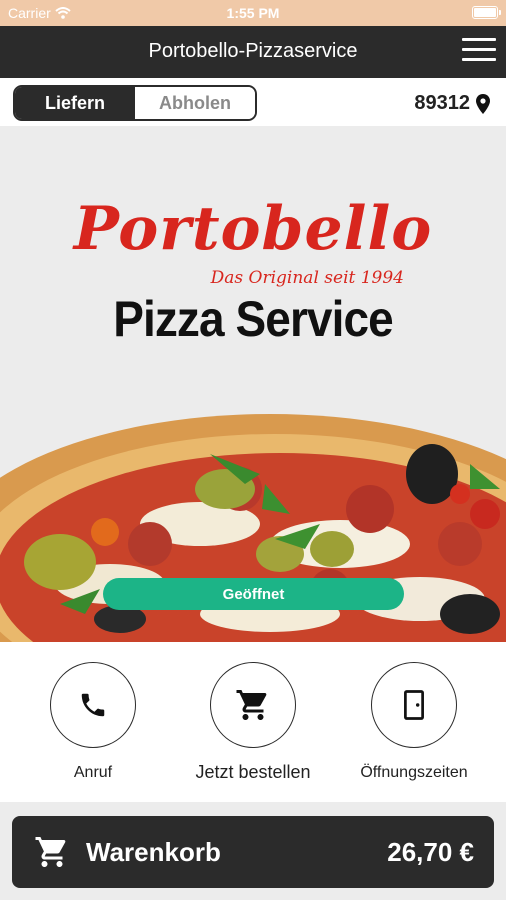 This screenshot has height=900, width=506. What do you see at coordinates (75, 103) in the screenshot?
I see `deliver-tab: Liefern` at bounding box center [75, 103].